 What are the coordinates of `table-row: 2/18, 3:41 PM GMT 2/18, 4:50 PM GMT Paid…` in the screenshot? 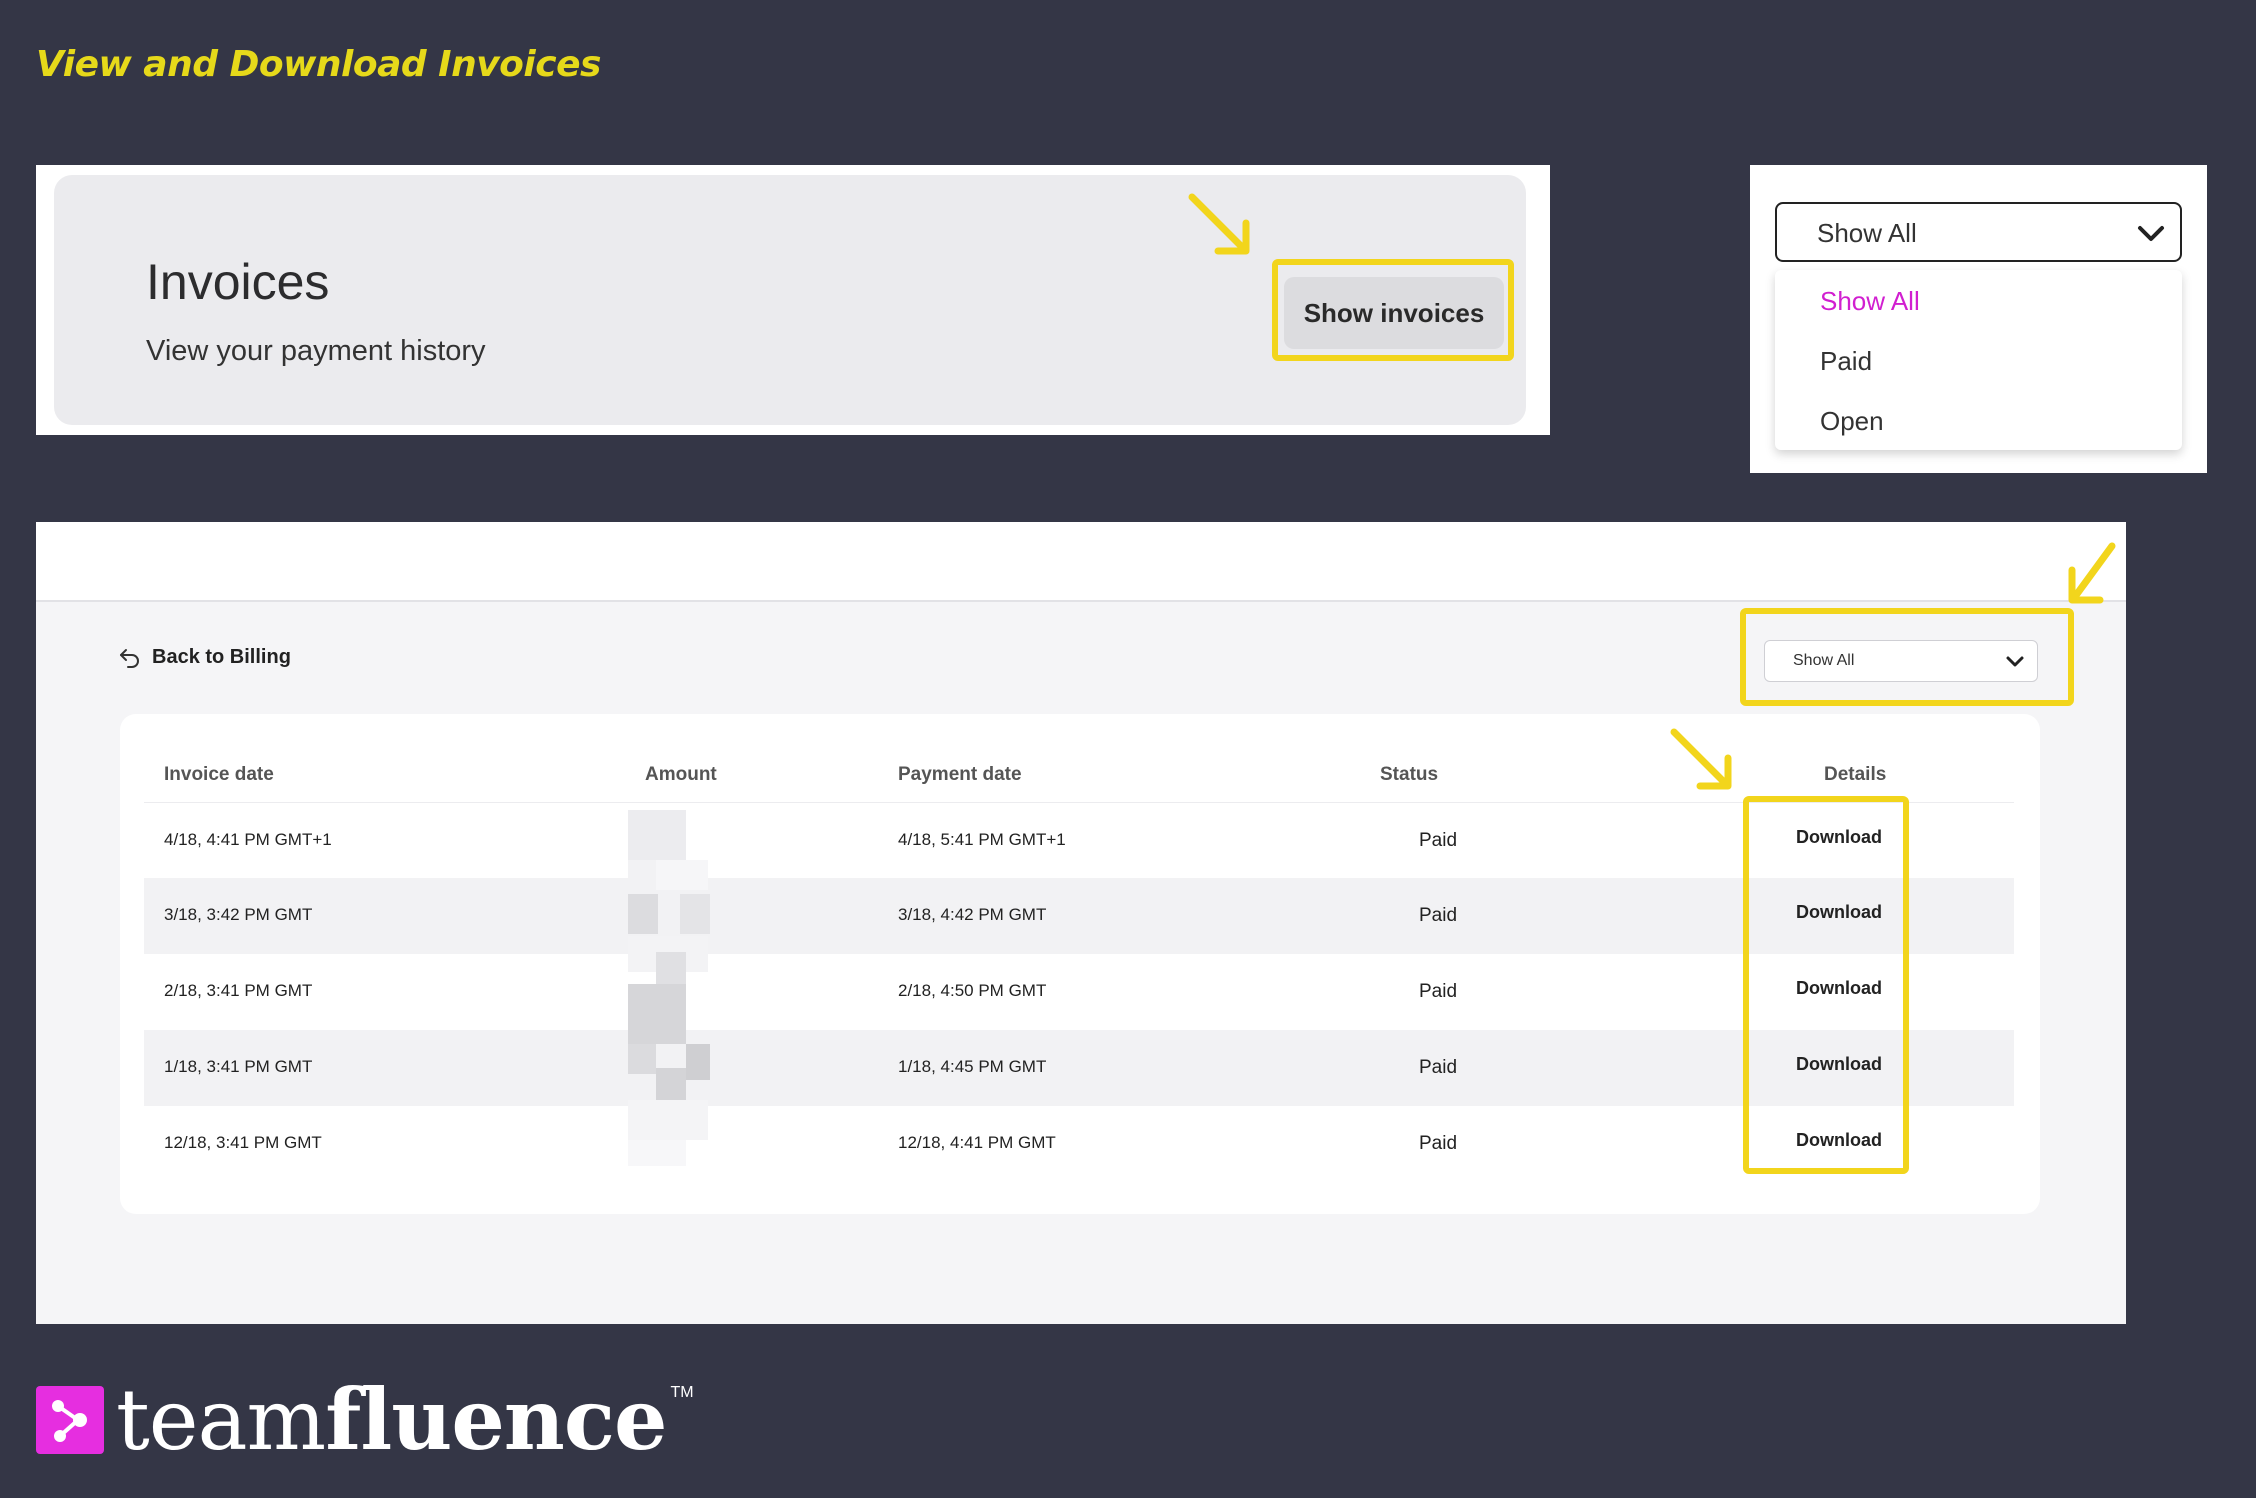 It's located at (1079, 992).